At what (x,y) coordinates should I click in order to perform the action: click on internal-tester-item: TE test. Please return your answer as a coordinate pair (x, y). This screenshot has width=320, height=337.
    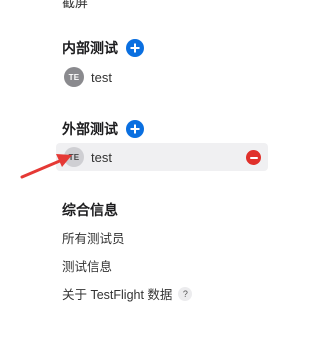
    Looking at the image, I should click on (85, 77).